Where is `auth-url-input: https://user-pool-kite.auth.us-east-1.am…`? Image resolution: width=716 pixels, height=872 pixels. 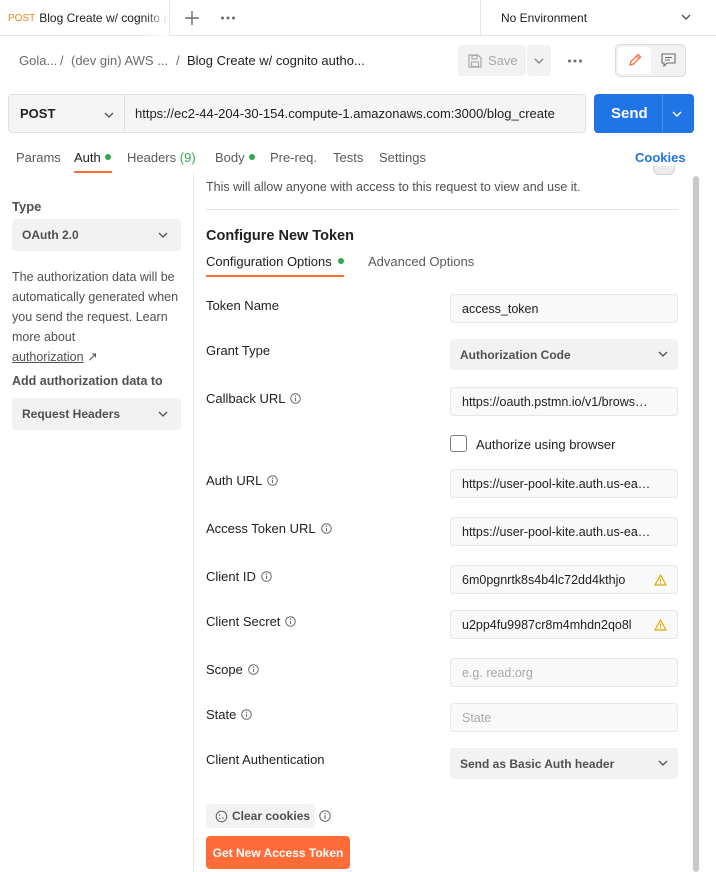
auth-url-input: https://user-pool-kite.auth.us-east-1.am… is located at coordinates (564, 483).